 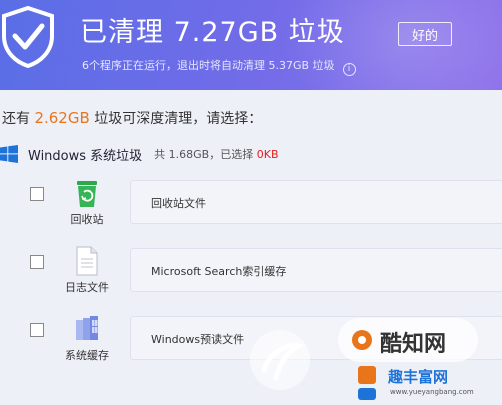 I want to click on document-icon, so click(x=87, y=261).